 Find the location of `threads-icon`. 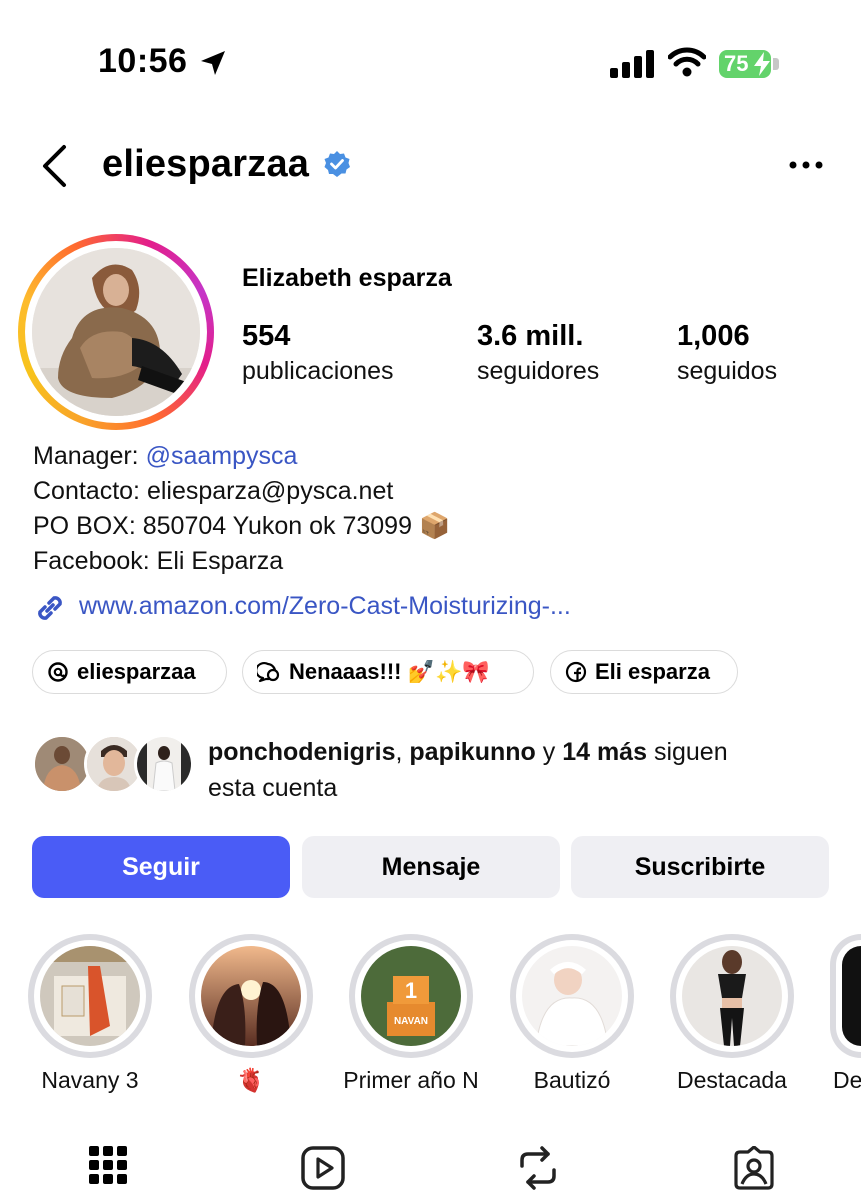

threads-icon is located at coordinates (58, 672).